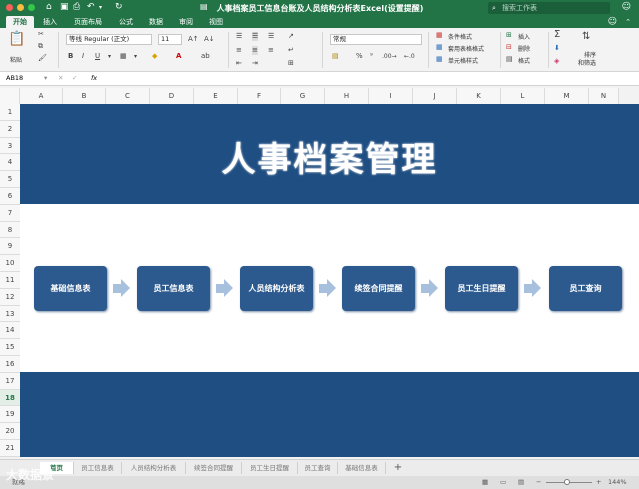  What do you see at coordinates (126, 22) in the screenshot?
I see `tab-formulas: 公式` at bounding box center [126, 22].